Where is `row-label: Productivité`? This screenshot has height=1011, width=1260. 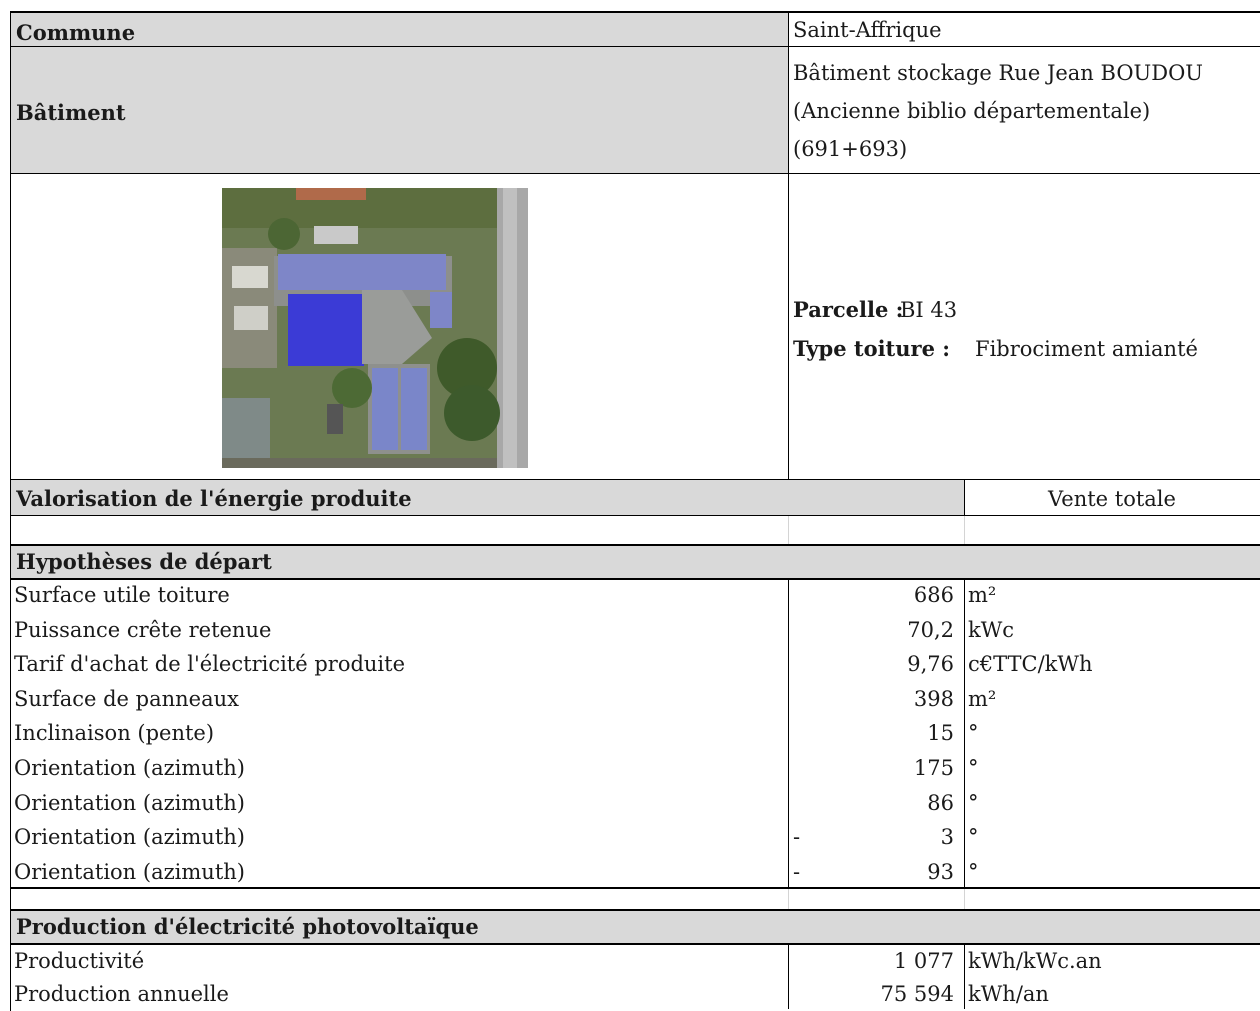
row-label: Productivité is located at coordinates (79, 961).